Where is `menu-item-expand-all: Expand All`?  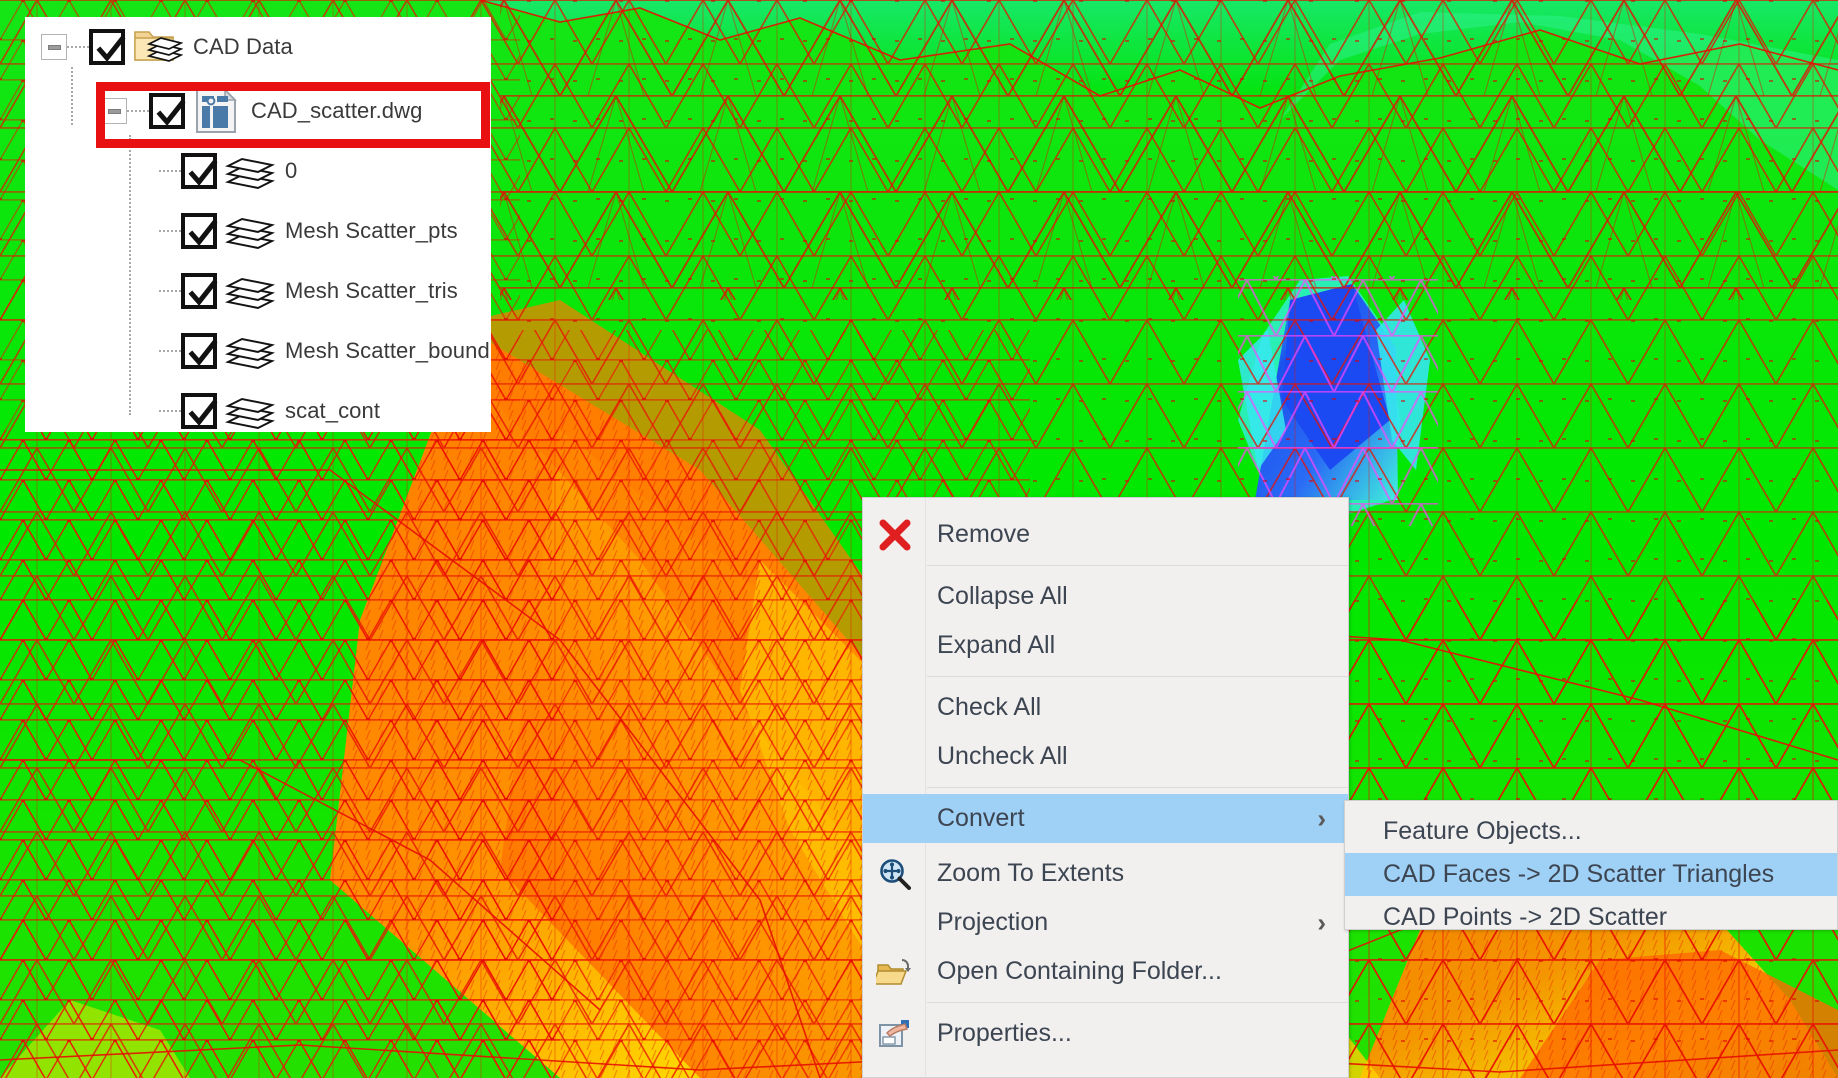 menu-item-expand-all: Expand All is located at coordinates (1105, 645).